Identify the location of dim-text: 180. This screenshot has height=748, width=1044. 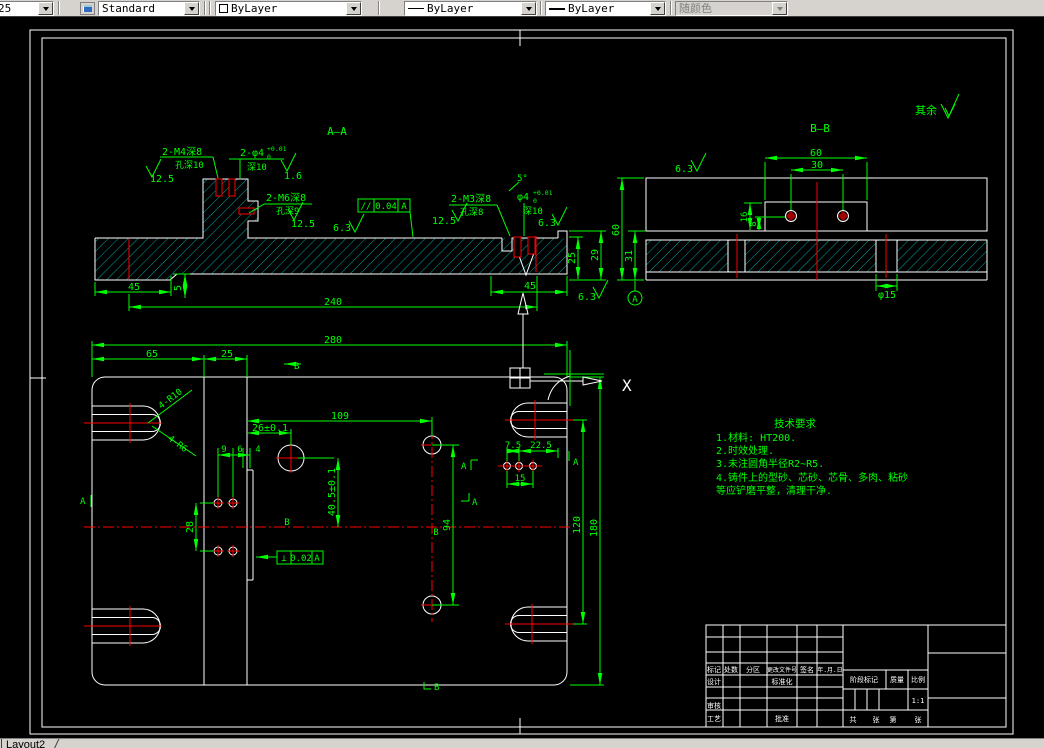
(594, 528).